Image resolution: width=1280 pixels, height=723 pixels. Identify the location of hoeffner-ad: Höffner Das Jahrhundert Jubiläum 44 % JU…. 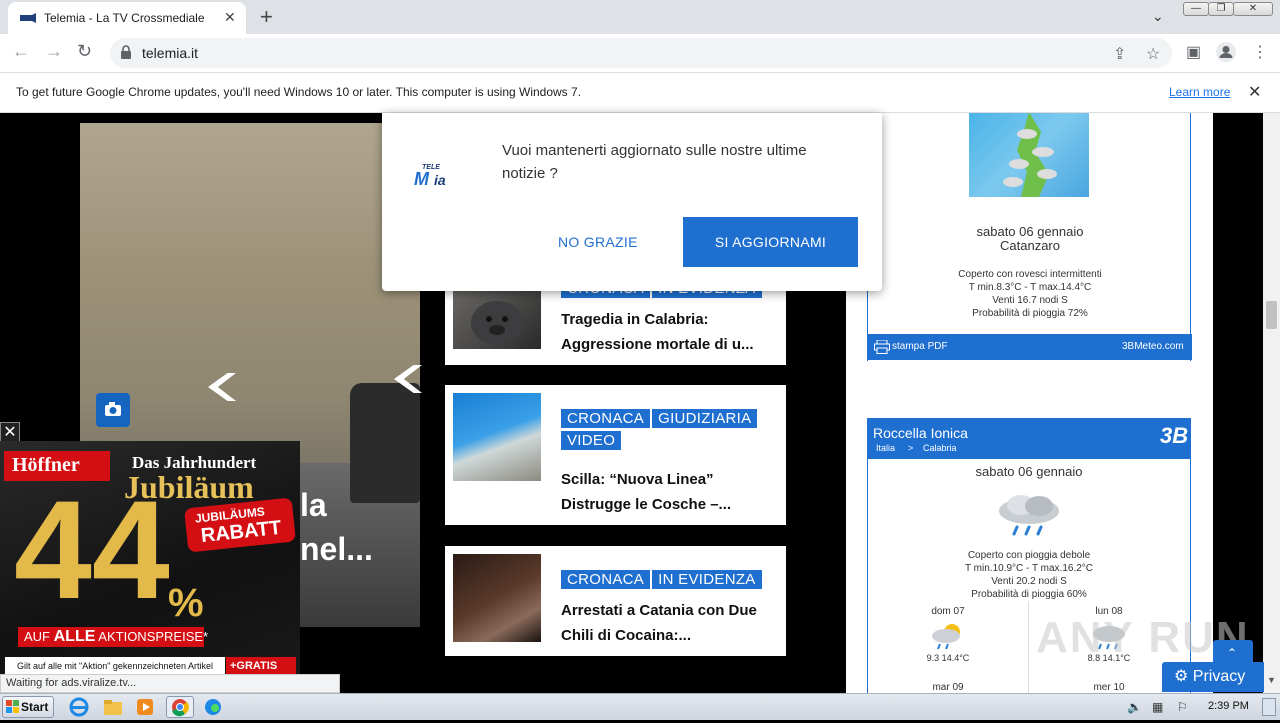
(150, 559).